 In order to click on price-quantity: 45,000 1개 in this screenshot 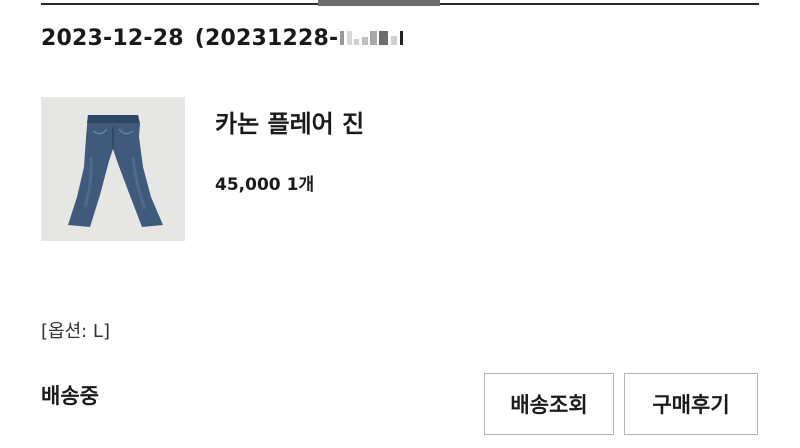, I will do `click(264, 182)`.